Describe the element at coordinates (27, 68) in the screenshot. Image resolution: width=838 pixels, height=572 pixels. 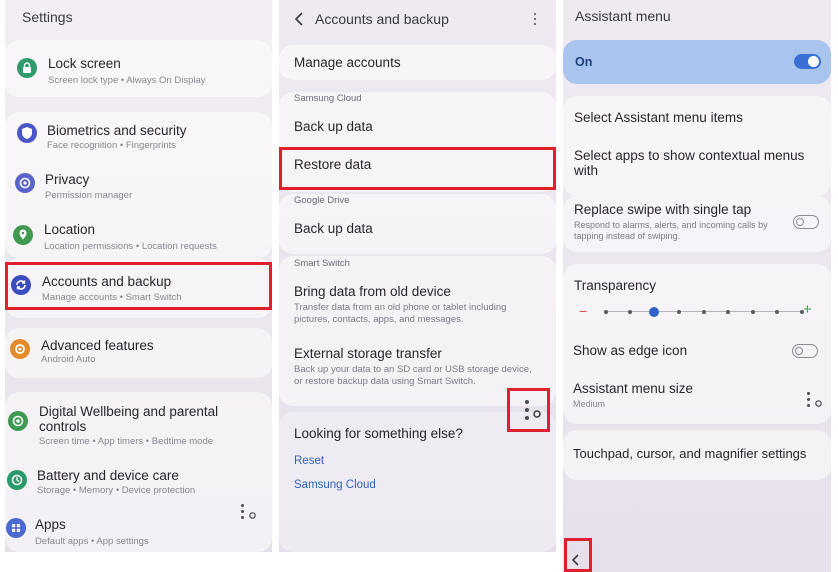
I see `lock-icon` at that location.